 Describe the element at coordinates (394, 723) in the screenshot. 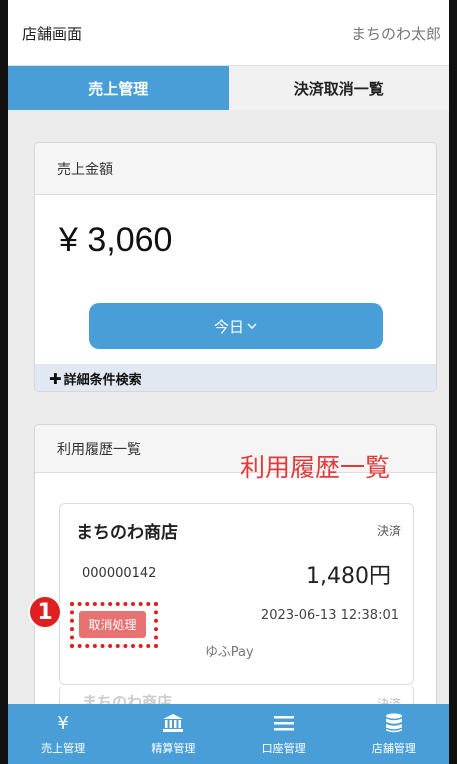

I see `database-icon` at that location.